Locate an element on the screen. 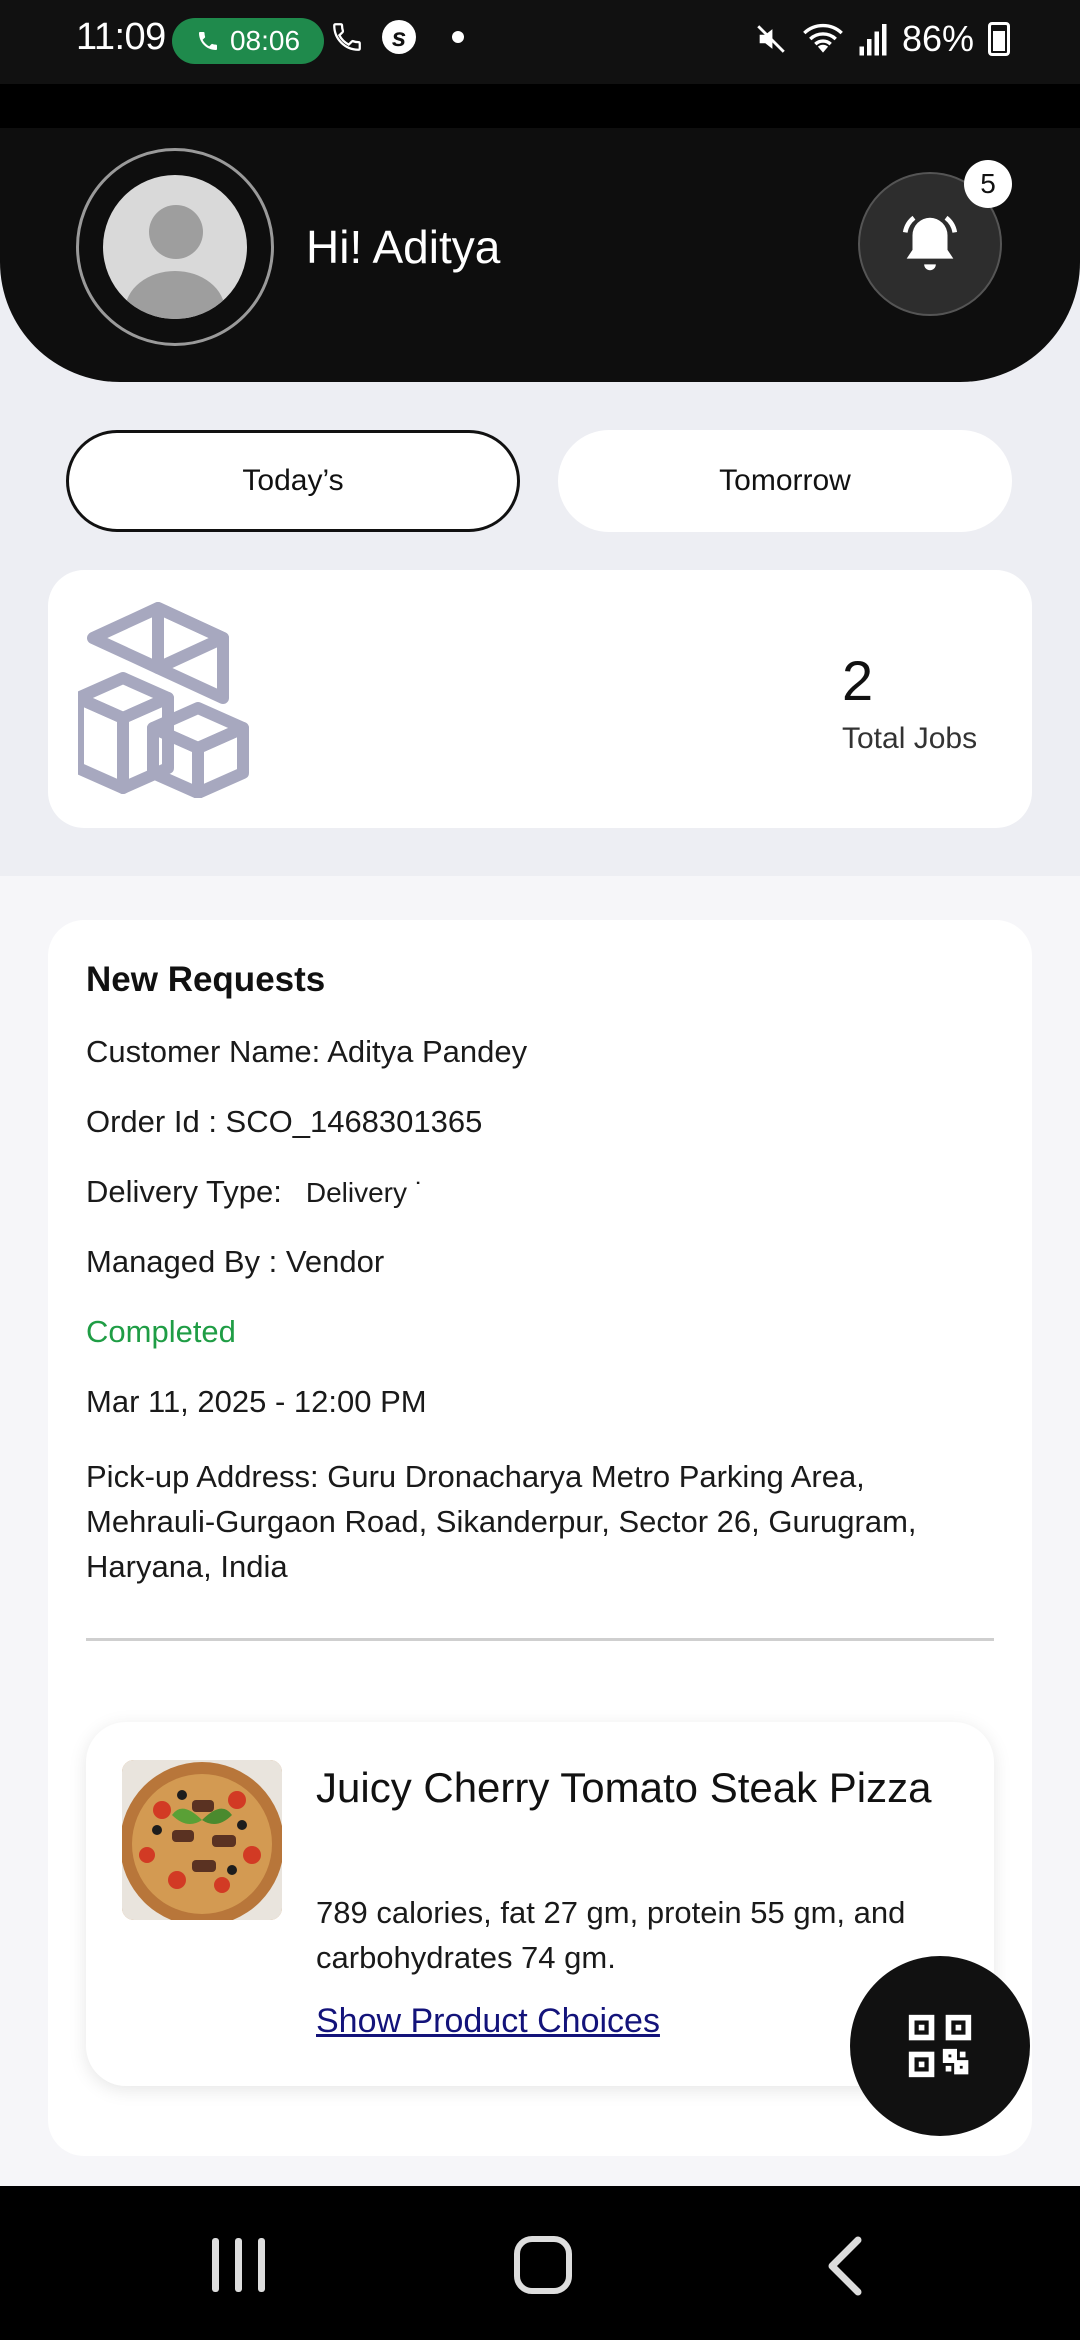 This screenshot has width=1080, height=2340. battery-icon is located at coordinates (999, 39).